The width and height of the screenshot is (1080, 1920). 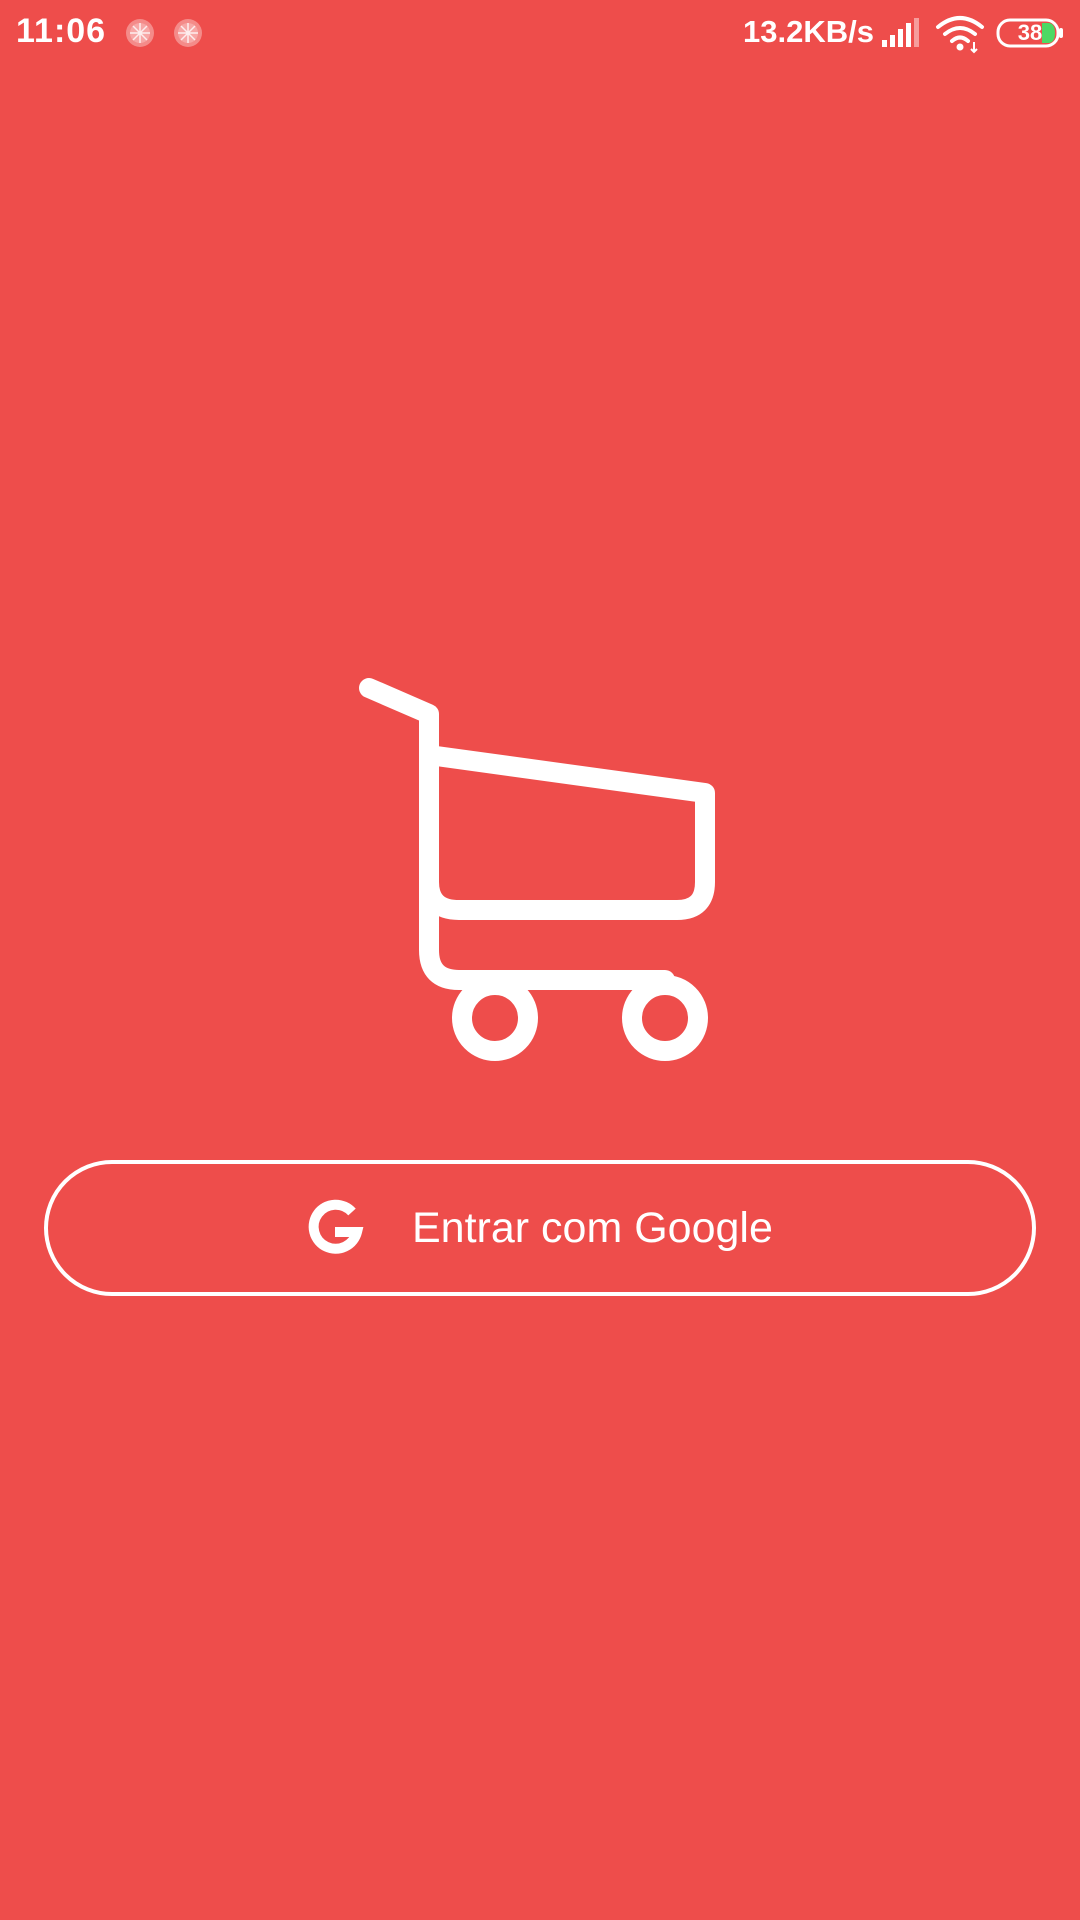 I want to click on battery-level: 38, so click(x=1030, y=32).